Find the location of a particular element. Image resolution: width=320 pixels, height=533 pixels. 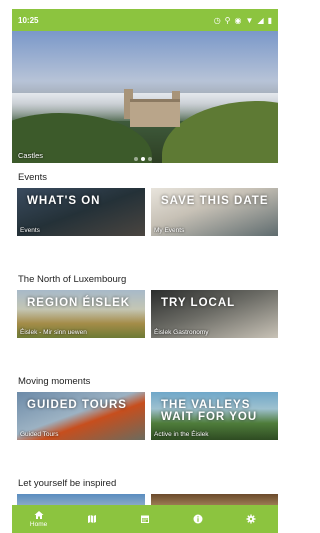

carousel-dots is located at coordinates (143, 159).